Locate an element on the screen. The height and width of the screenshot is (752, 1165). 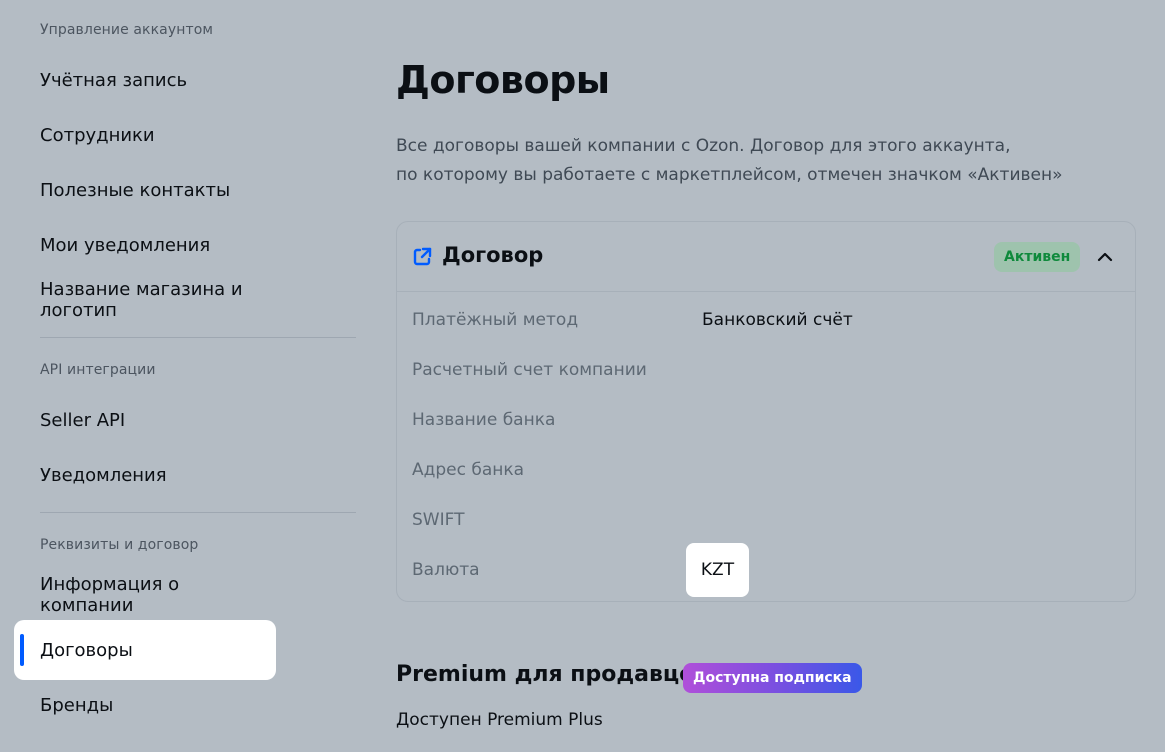
sidebar-item-store-name-logo: Название магазина и логотип is located at coordinates (145, 300).